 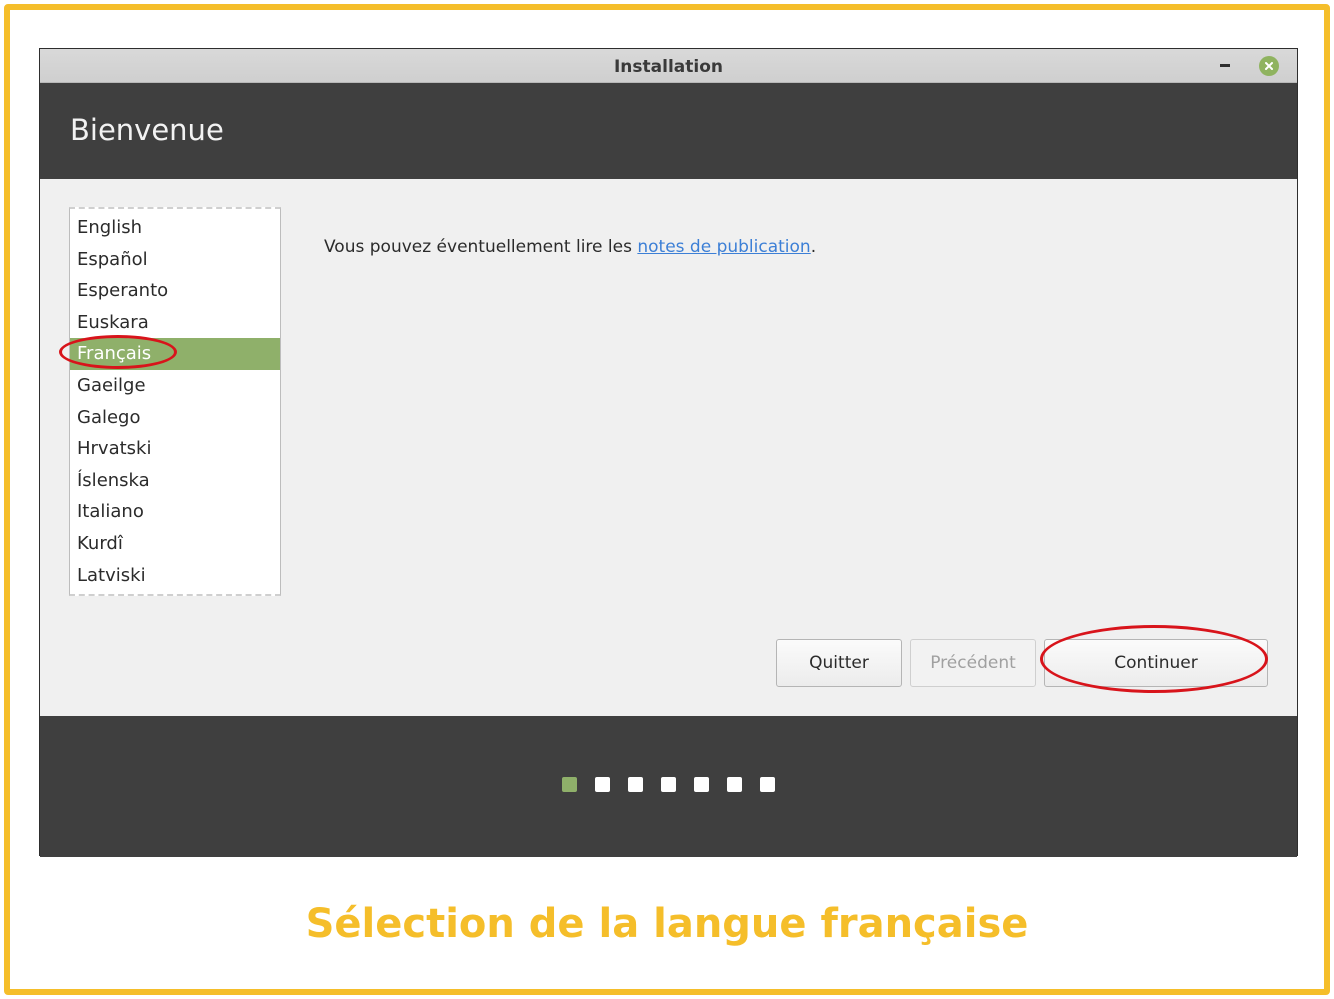 What do you see at coordinates (175, 481) in the screenshot?
I see `language-item: Íslenska` at bounding box center [175, 481].